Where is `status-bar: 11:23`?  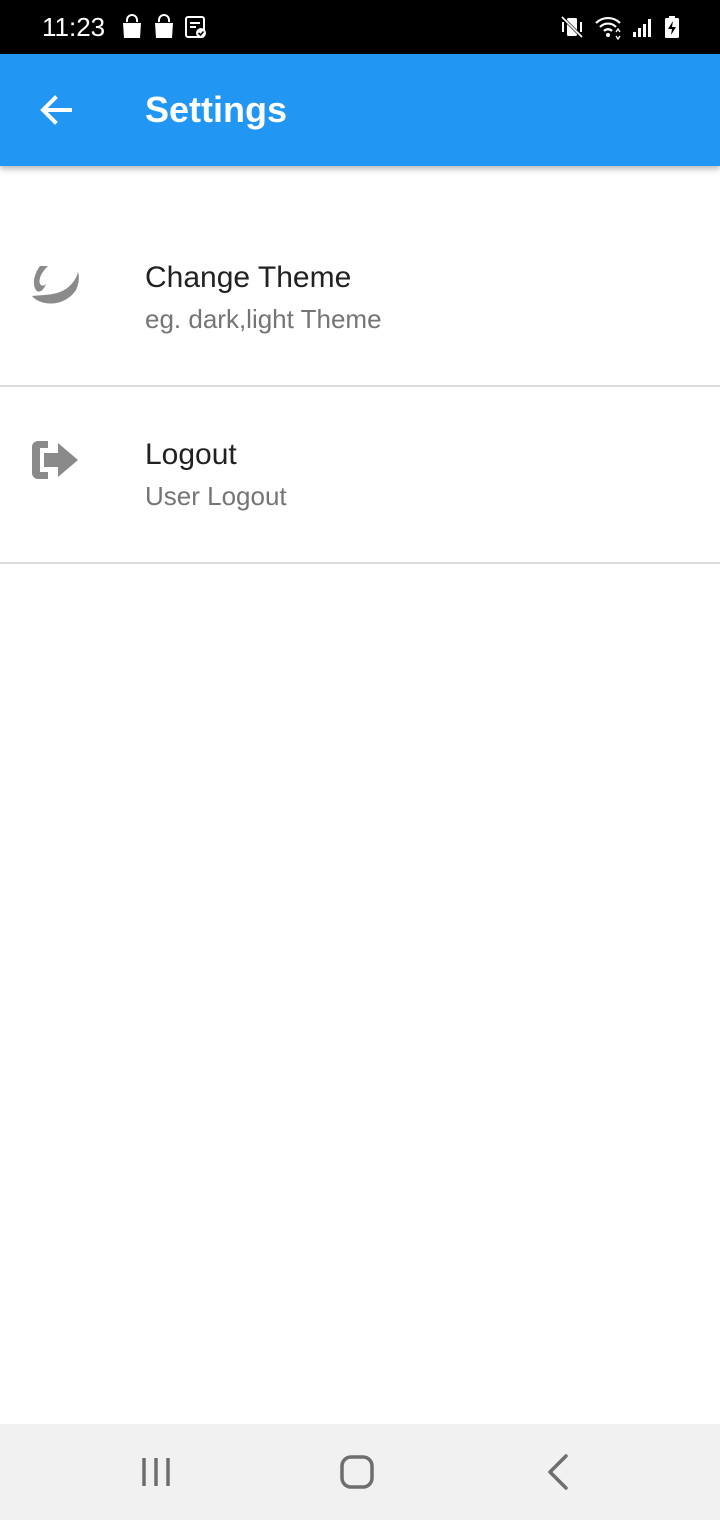
status-bar: 11:23 is located at coordinates (360, 27).